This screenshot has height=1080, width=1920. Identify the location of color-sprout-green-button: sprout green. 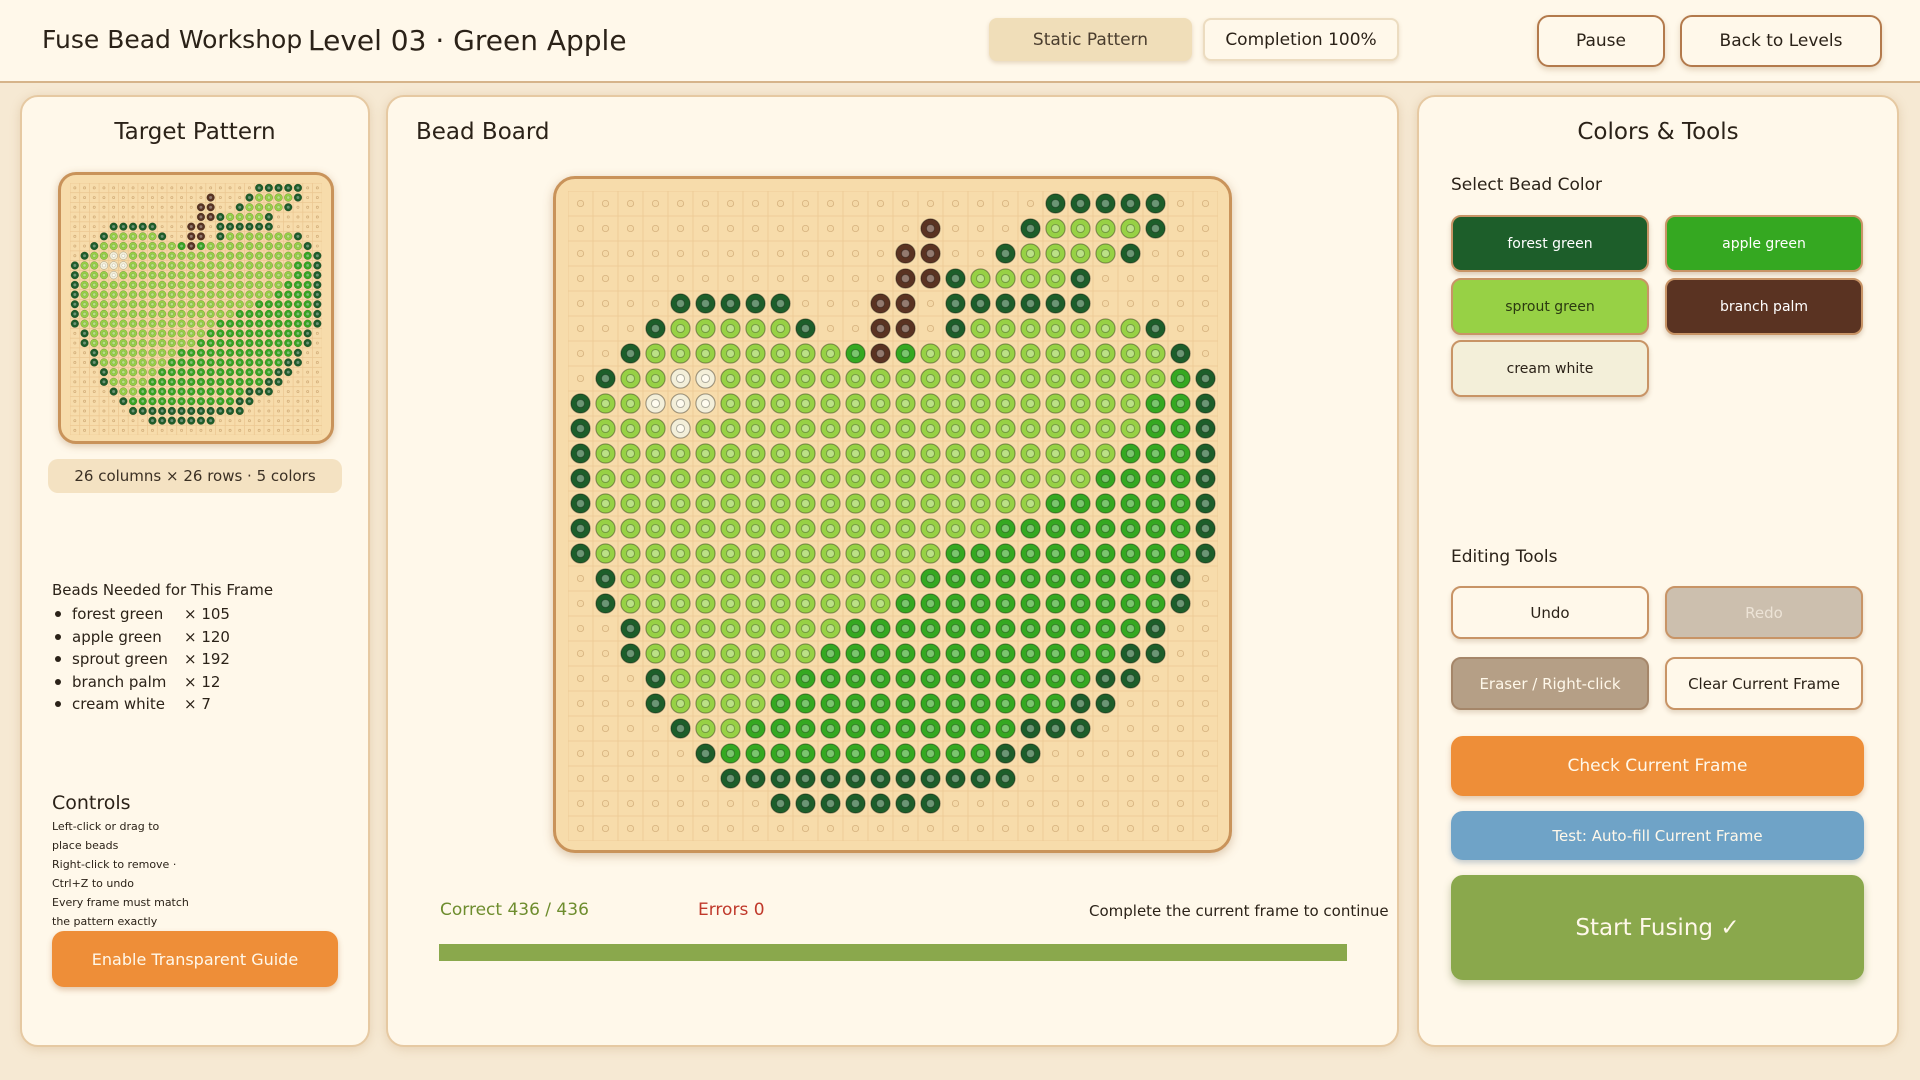
(1550, 306).